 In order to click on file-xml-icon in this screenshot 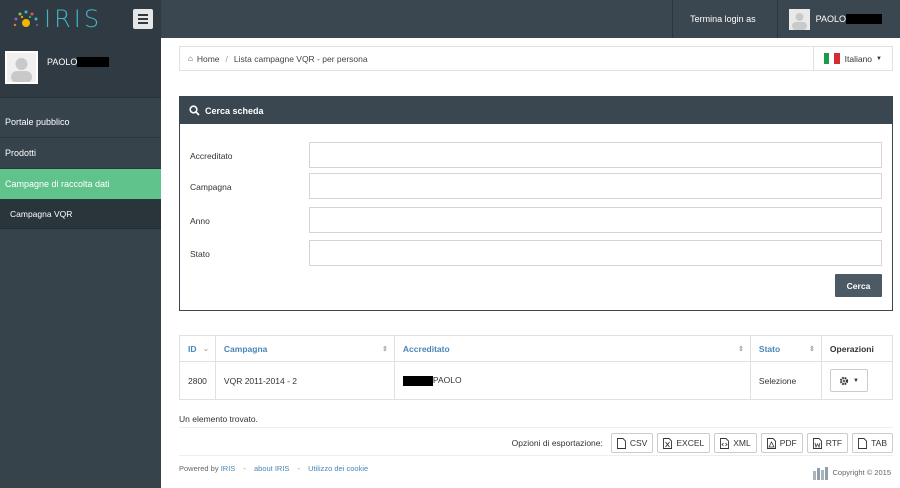, I will do `click(725, 443)`.